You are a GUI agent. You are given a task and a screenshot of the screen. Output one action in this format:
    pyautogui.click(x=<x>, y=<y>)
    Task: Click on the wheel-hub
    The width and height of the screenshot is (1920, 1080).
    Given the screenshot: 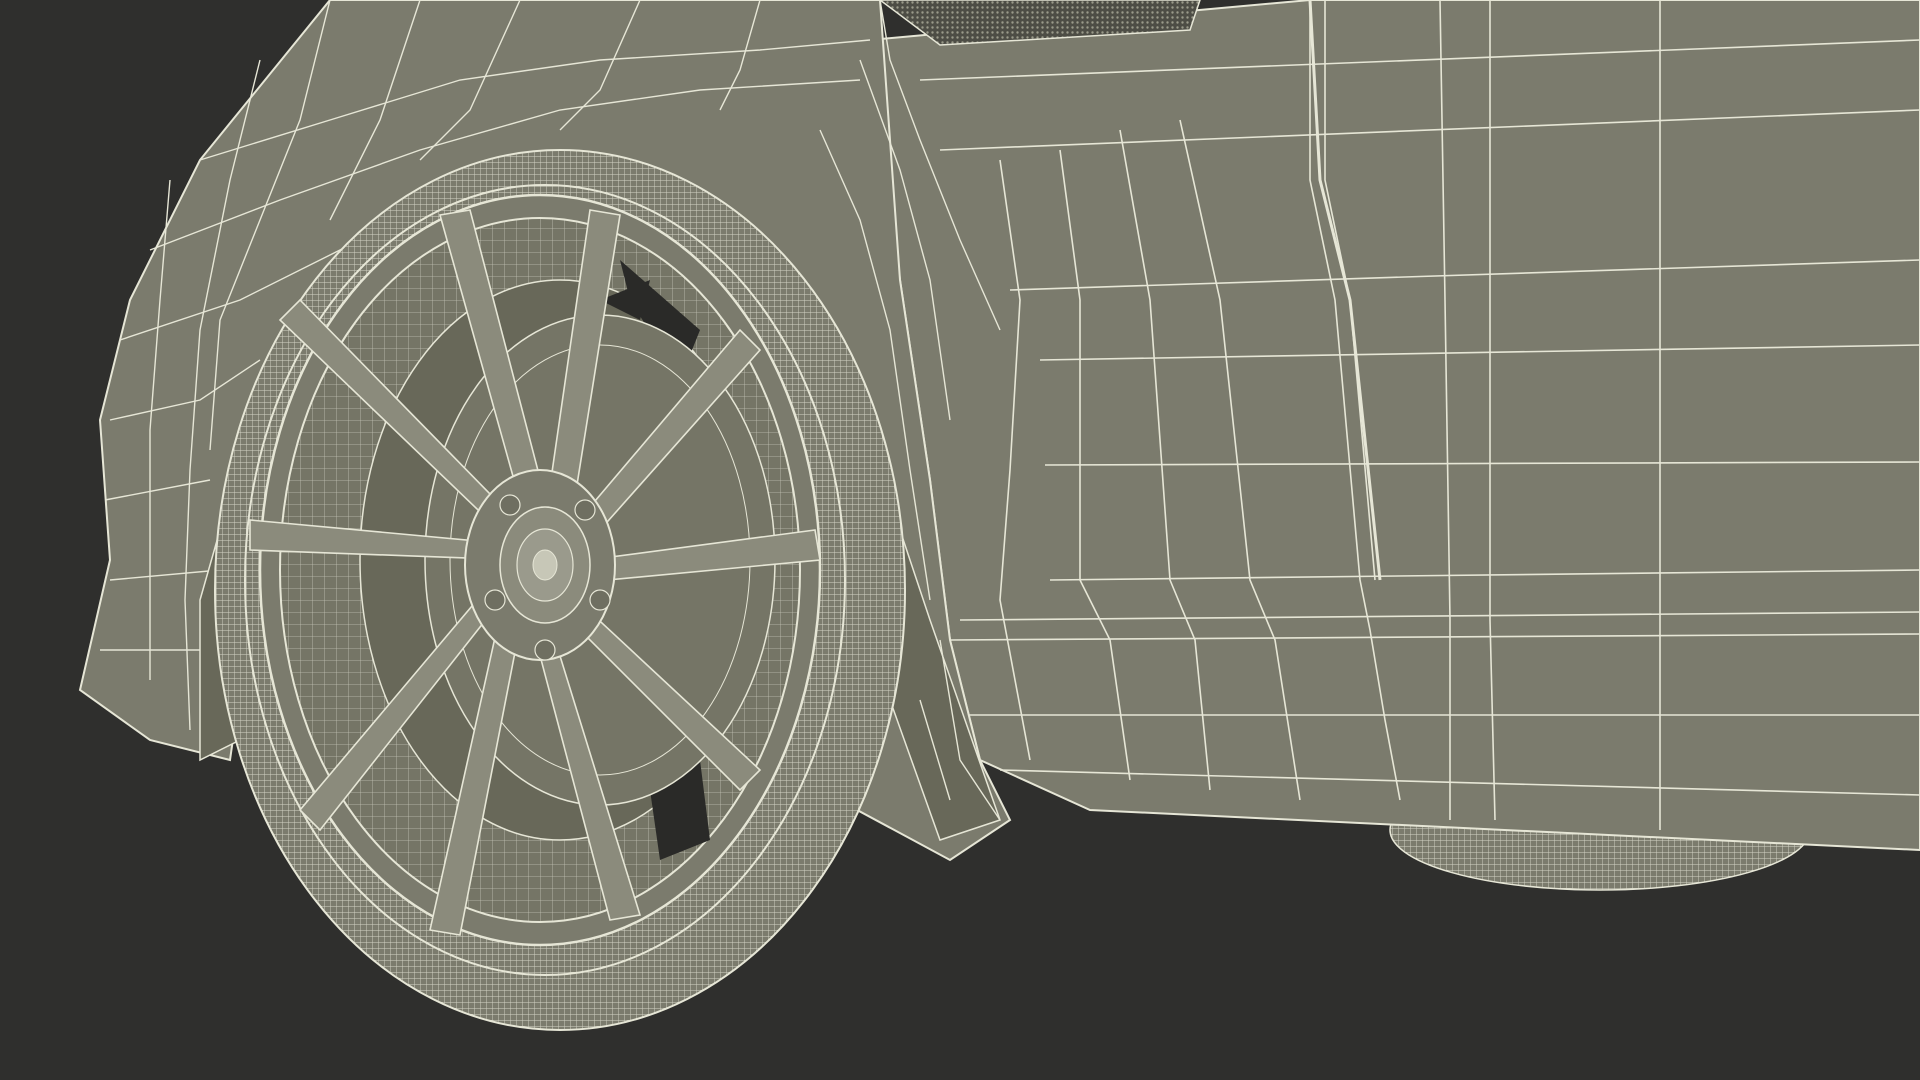 What is the action you would take?
    pyautogui.click(x=540, y=565)
    